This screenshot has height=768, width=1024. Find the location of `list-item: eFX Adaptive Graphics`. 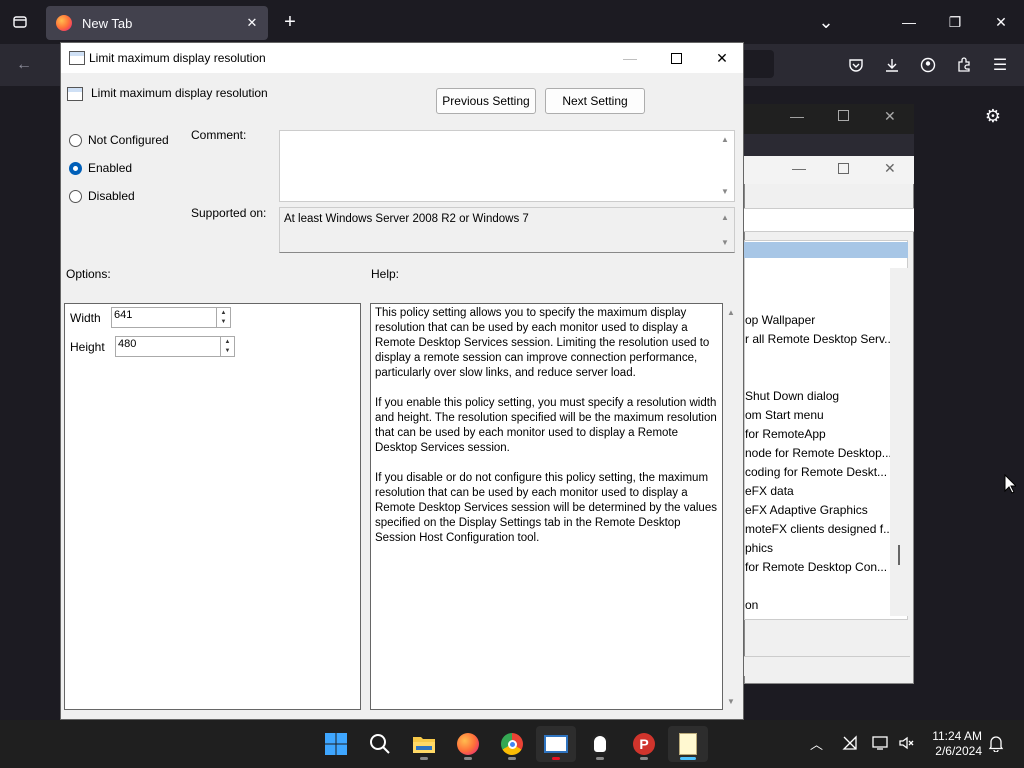

list-item: eFX Adaptive Graphics is located at coordinates (806, 510).